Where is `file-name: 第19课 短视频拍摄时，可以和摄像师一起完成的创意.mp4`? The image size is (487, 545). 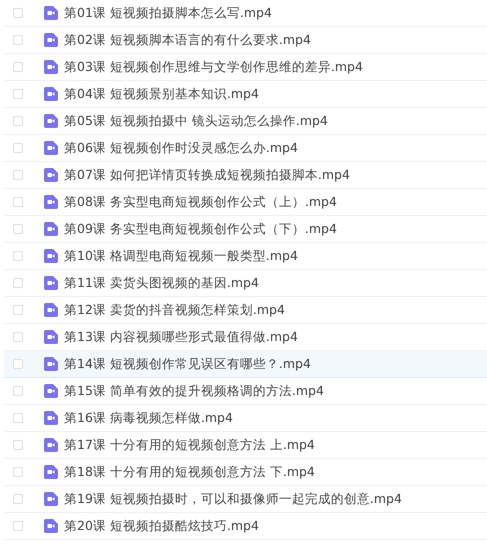
file-name: 第19课 短视频拍摄时，可以和摄像师一起完成的创意.mp4 is located at coordinates (233, 499).